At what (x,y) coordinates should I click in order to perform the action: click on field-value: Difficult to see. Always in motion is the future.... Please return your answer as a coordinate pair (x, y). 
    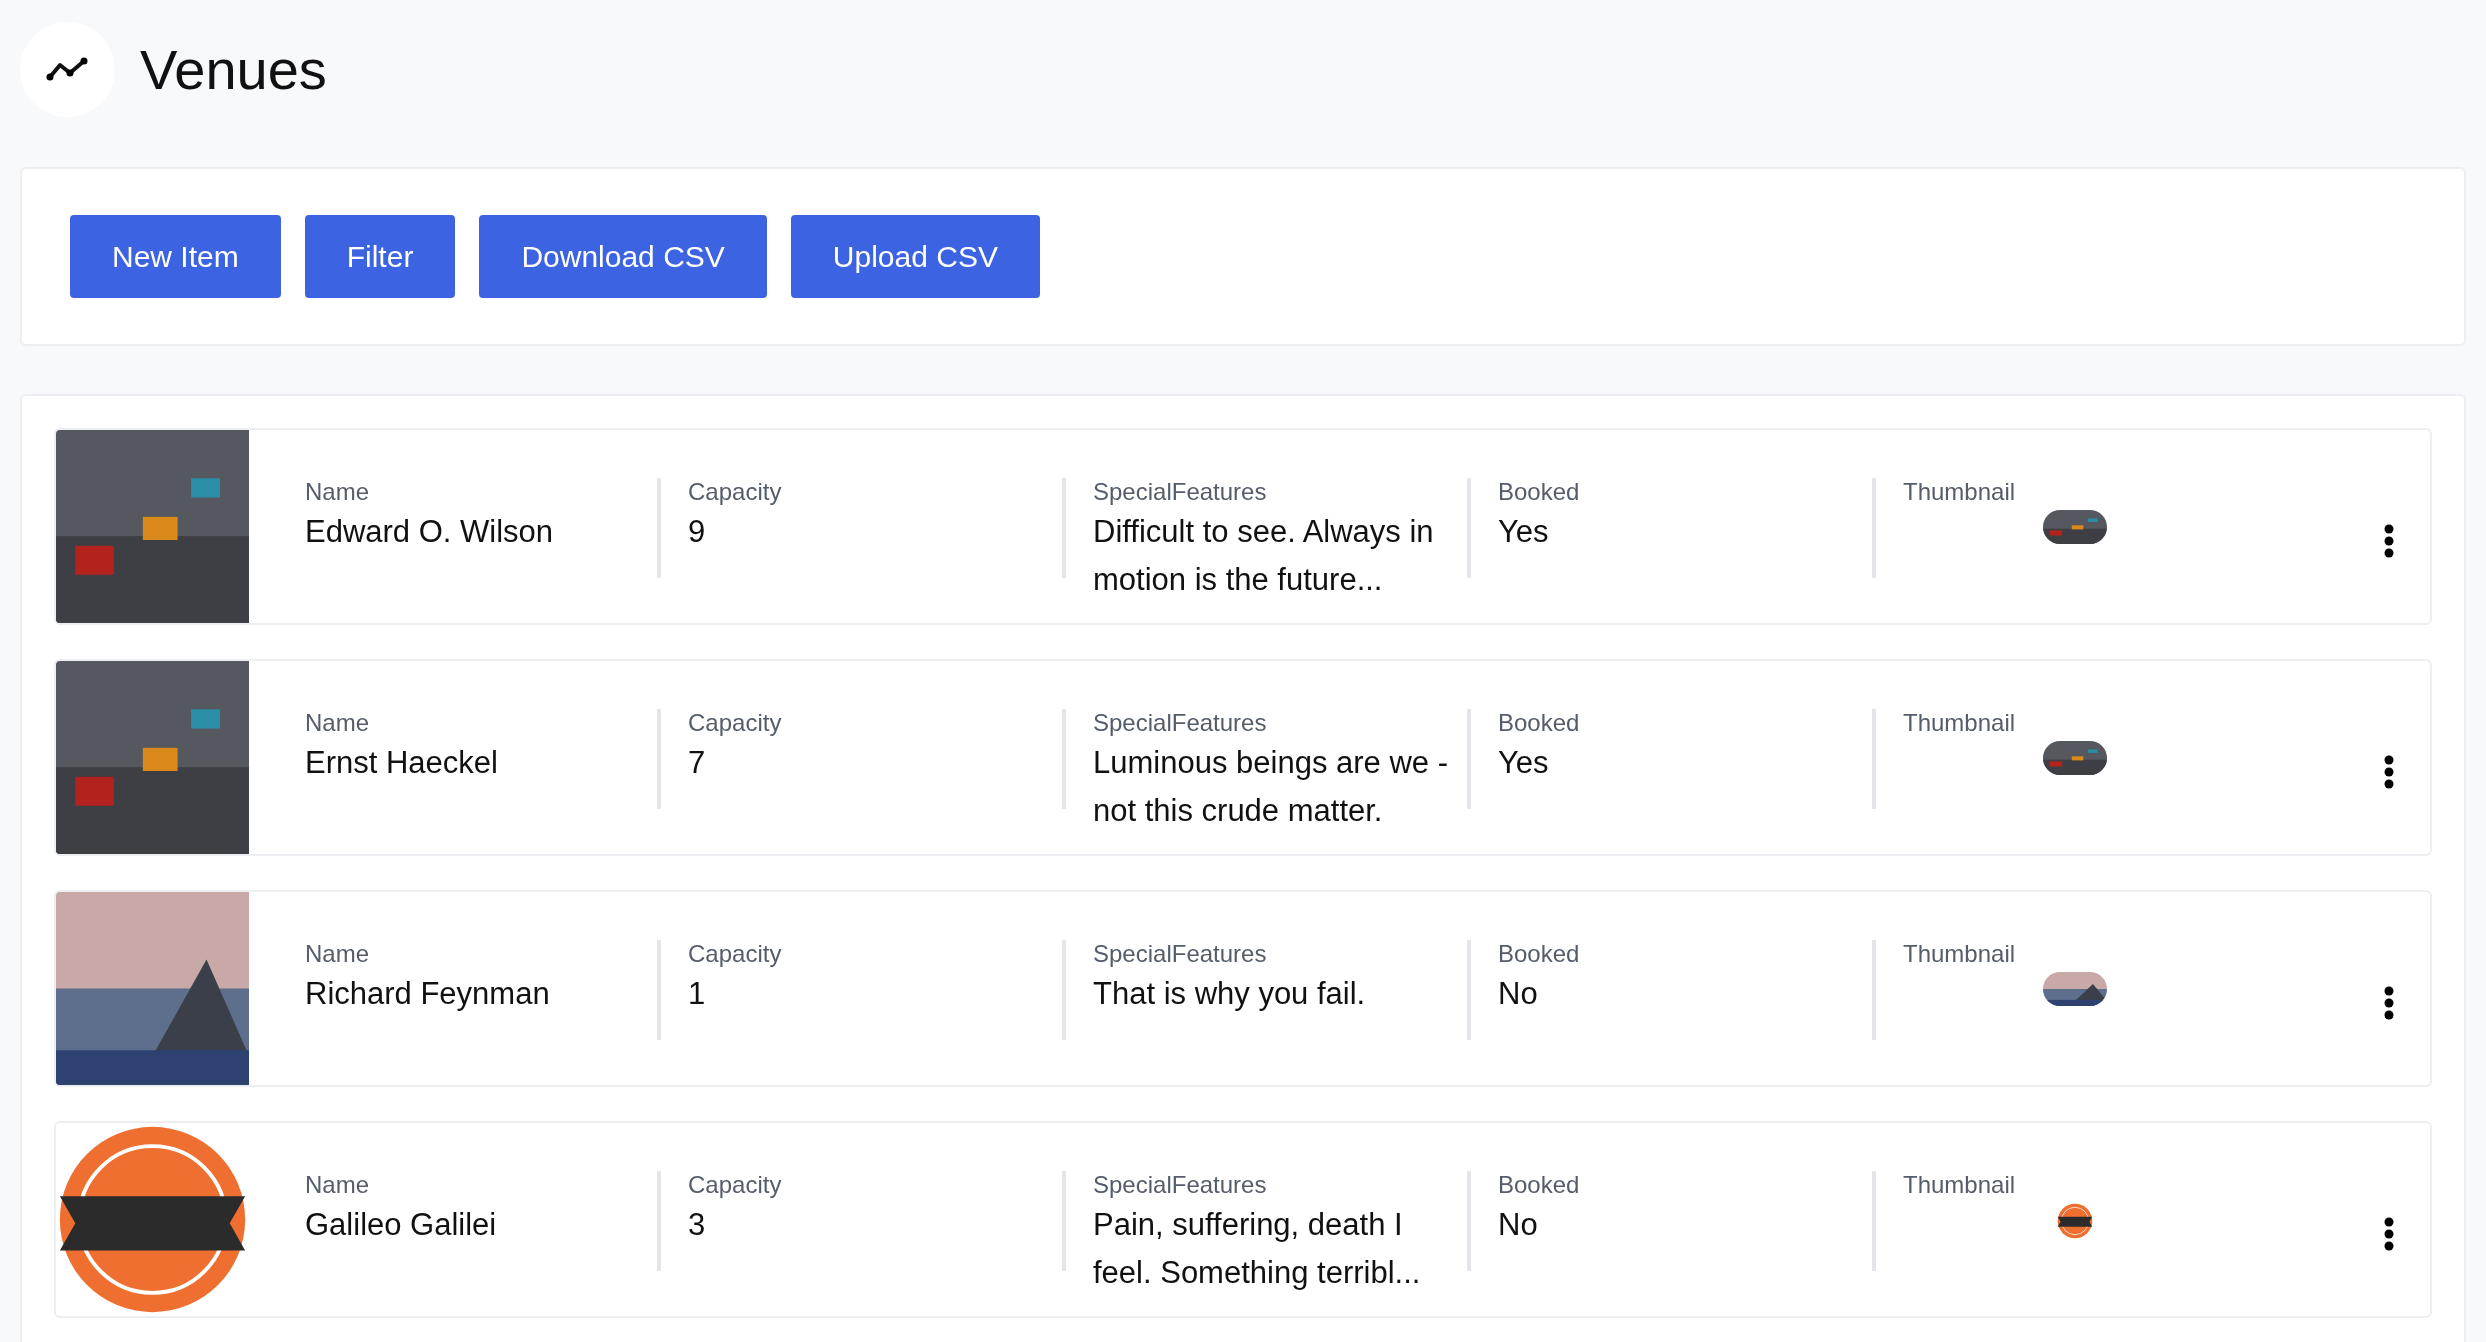
    Looking at the image, I should click on (1264, 556).